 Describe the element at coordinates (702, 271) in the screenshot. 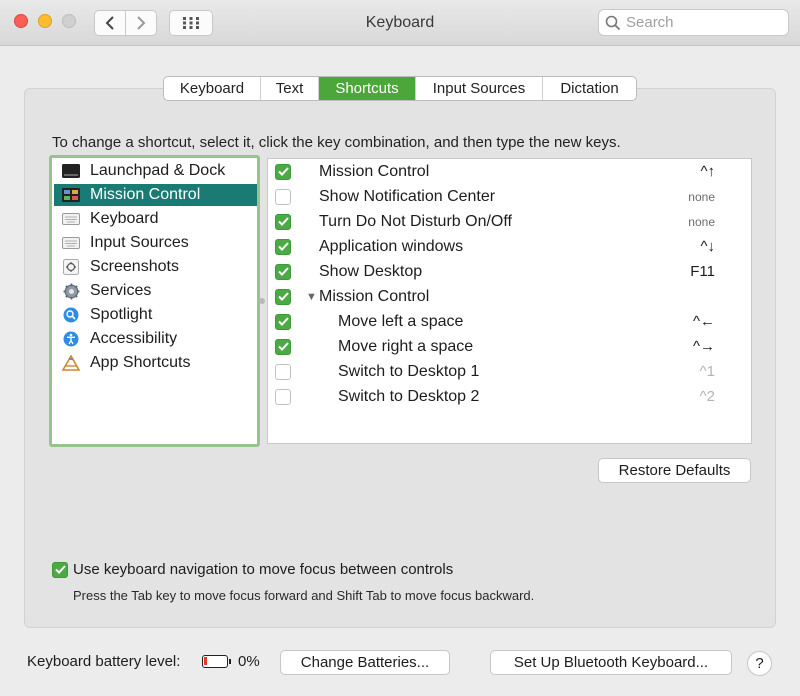

I see `shortcut-key: F11` at that location.